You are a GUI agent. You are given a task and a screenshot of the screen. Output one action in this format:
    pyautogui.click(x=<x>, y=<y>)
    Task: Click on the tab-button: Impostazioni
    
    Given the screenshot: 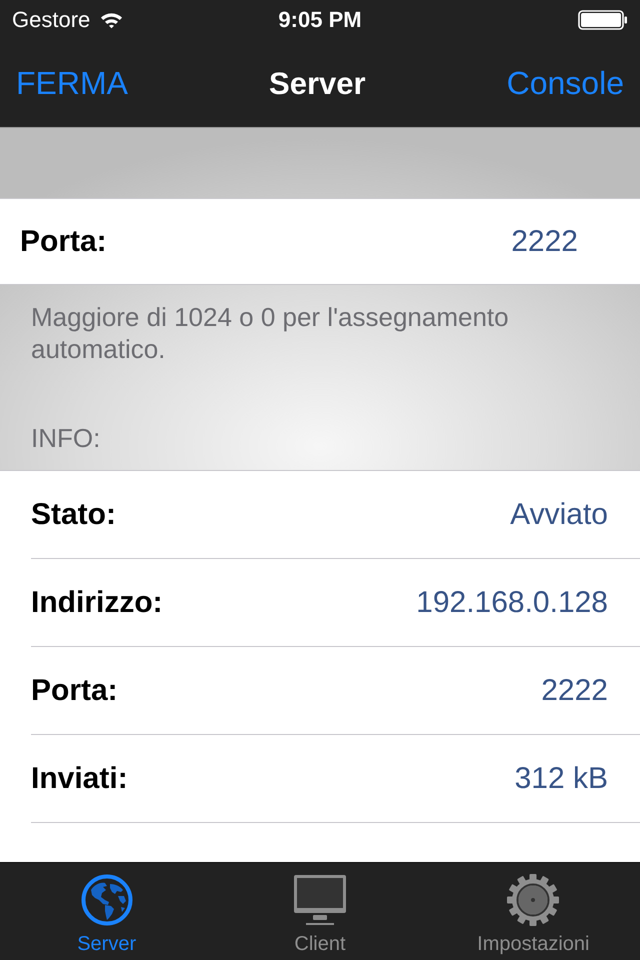 What is the action you would take?
    pyautogui.click(x=533, y=911)
    